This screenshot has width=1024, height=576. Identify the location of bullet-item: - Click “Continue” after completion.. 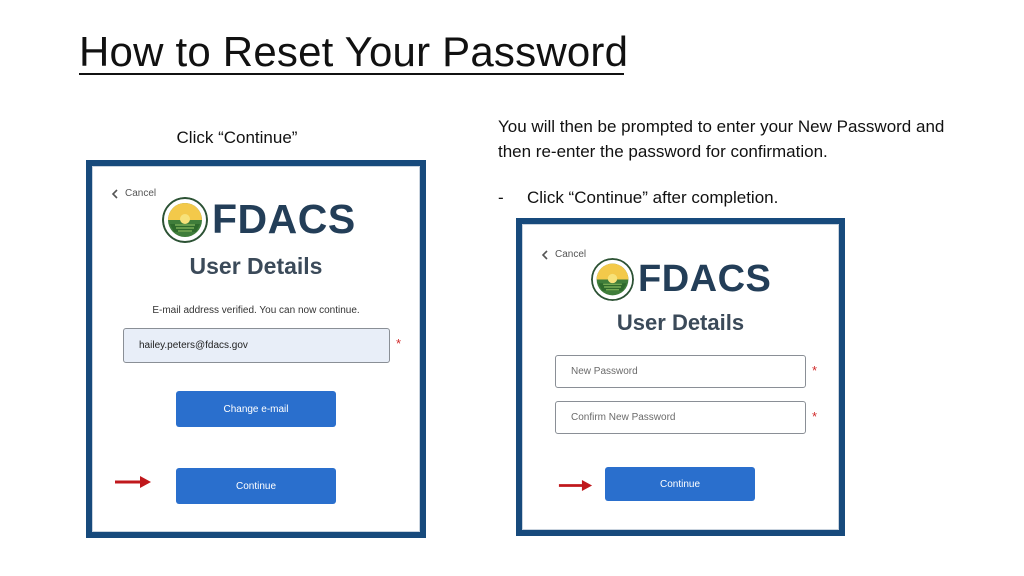
(638, 198).